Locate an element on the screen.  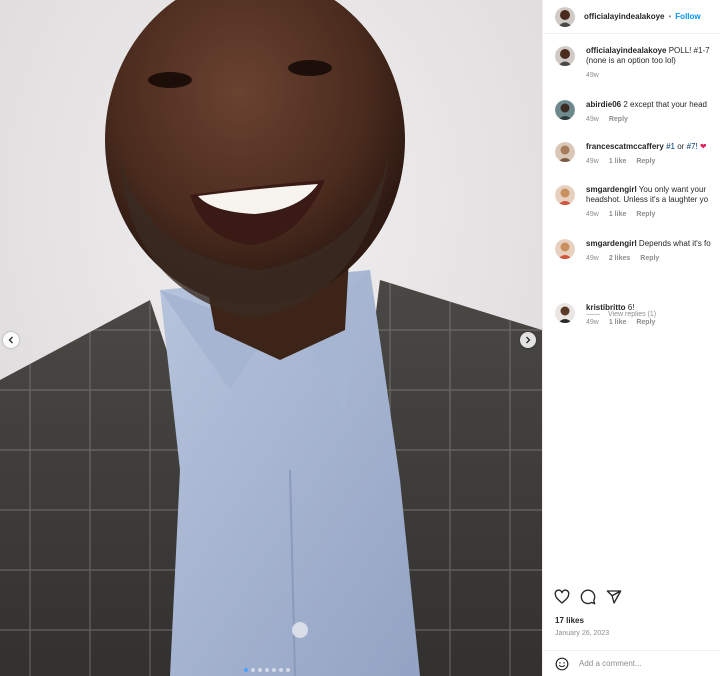
comment-text: Depends what it's fo is located at coordinates (674, 243).